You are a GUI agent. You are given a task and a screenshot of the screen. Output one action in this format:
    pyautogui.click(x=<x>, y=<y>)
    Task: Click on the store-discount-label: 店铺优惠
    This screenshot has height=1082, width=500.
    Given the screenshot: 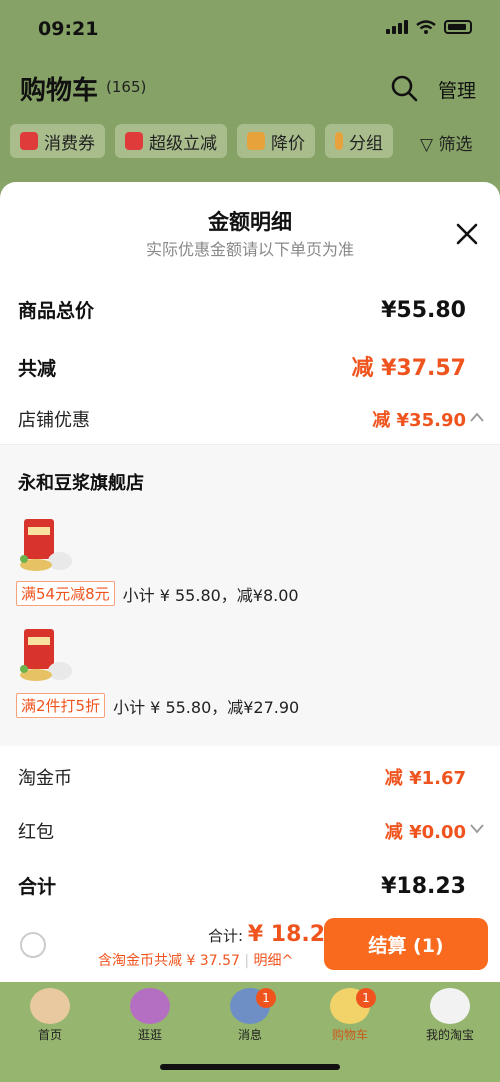 What is the action you would take?
    pyautogui.click(x=54, y=420)
    